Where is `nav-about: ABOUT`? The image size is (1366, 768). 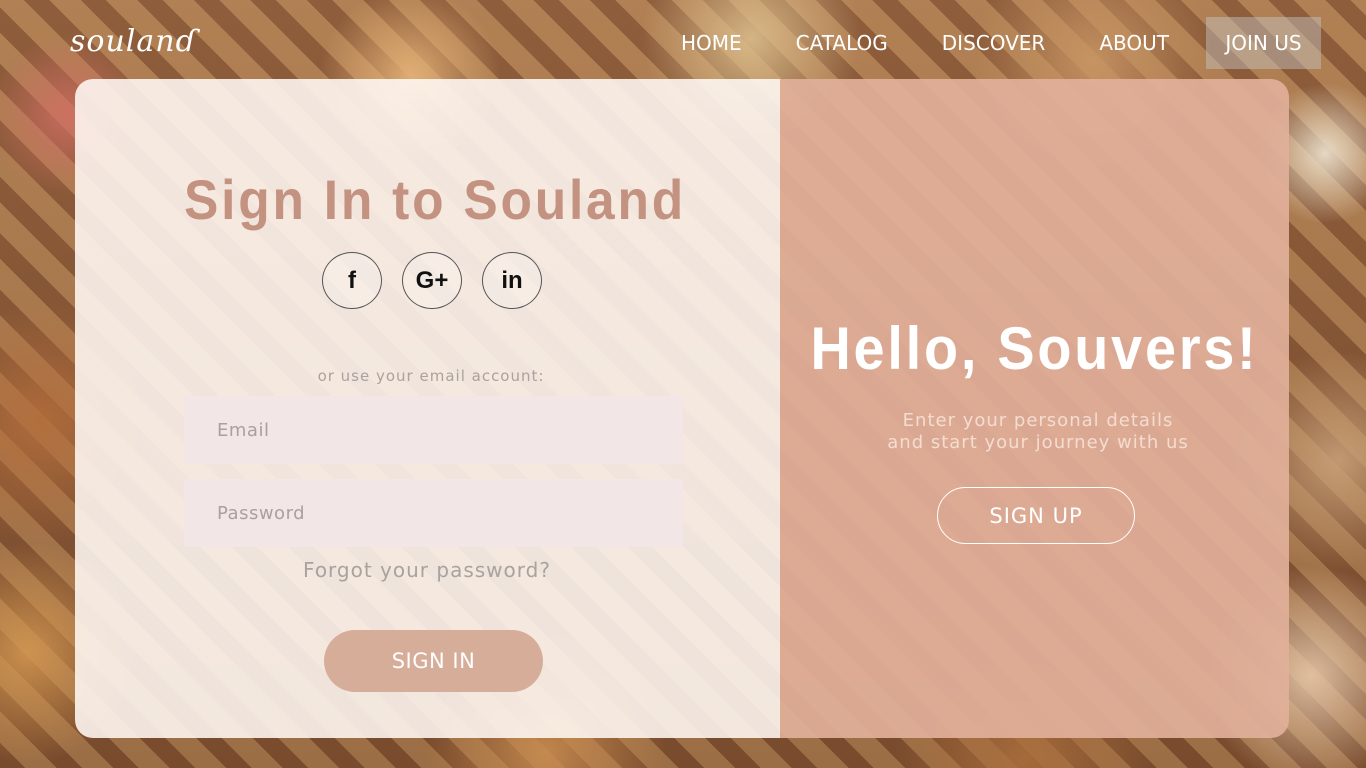 nav-about: ABOUT is located at coordinates (1134, 43).